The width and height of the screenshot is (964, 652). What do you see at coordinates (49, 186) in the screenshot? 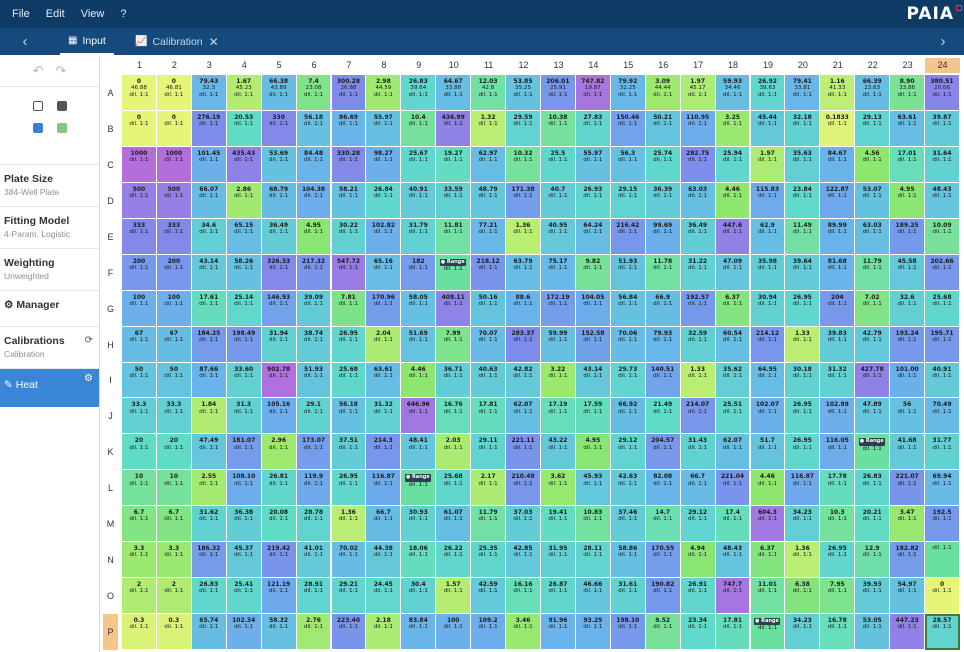
I see `plate-size-section: Plate Size 384-Well Plate` at bounding box center [49, 186].